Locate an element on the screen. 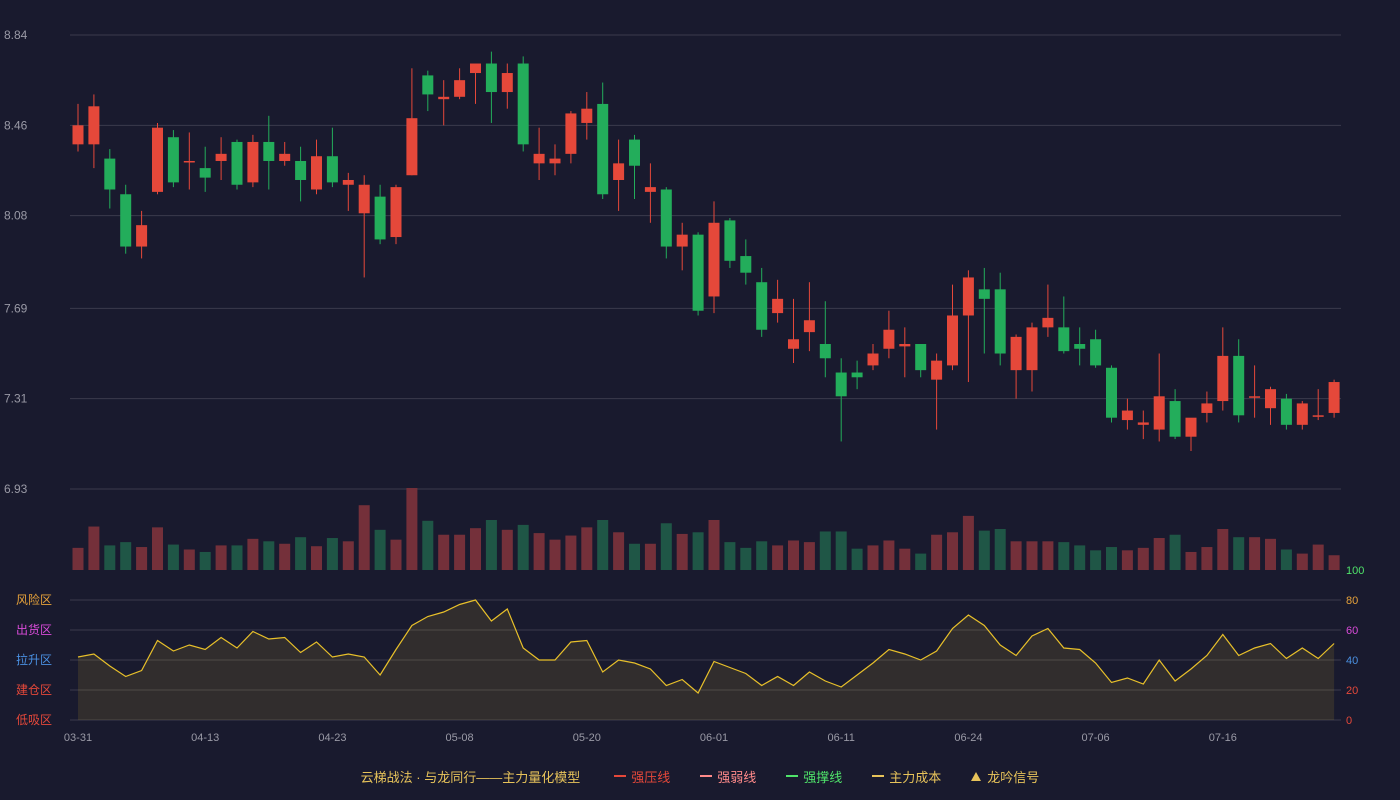  legend-item-dragon-signal: 龙吟信号 is located at coordinates (1005, 776).